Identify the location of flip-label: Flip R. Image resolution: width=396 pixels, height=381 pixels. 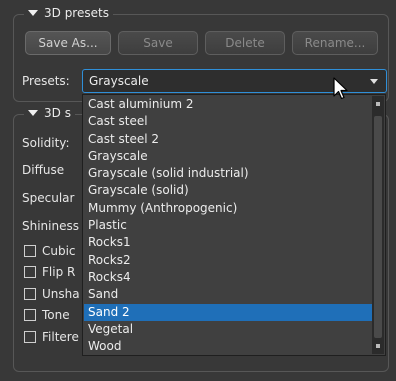
(59, 272).